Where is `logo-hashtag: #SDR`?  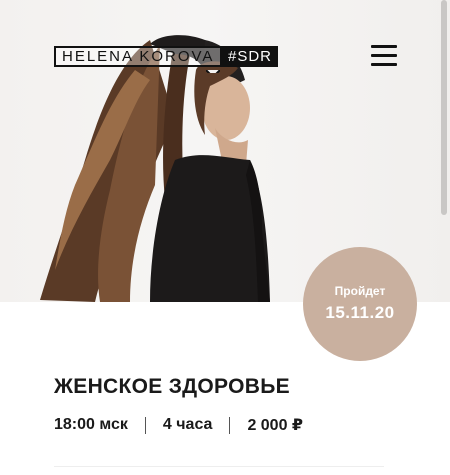
logo-hashtag: #SDR is located at coordinates (250, 56).